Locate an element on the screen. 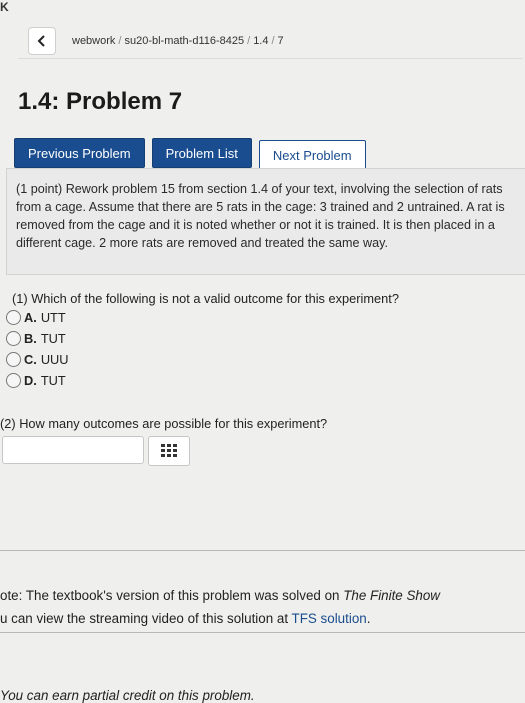  problem-list-button: Problem List is located at coordinates (201, 153).